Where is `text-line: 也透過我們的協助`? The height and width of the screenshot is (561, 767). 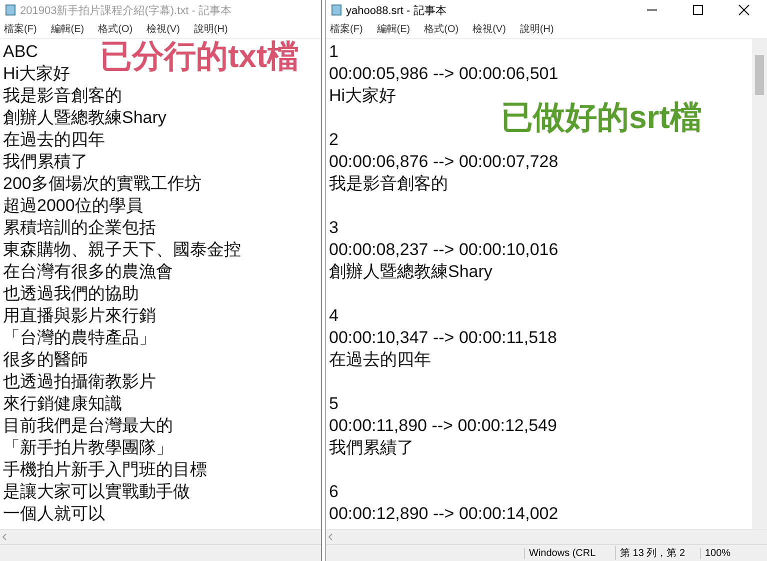
text-line: 也透過我們的協助 is located at coordinates (71, 294).